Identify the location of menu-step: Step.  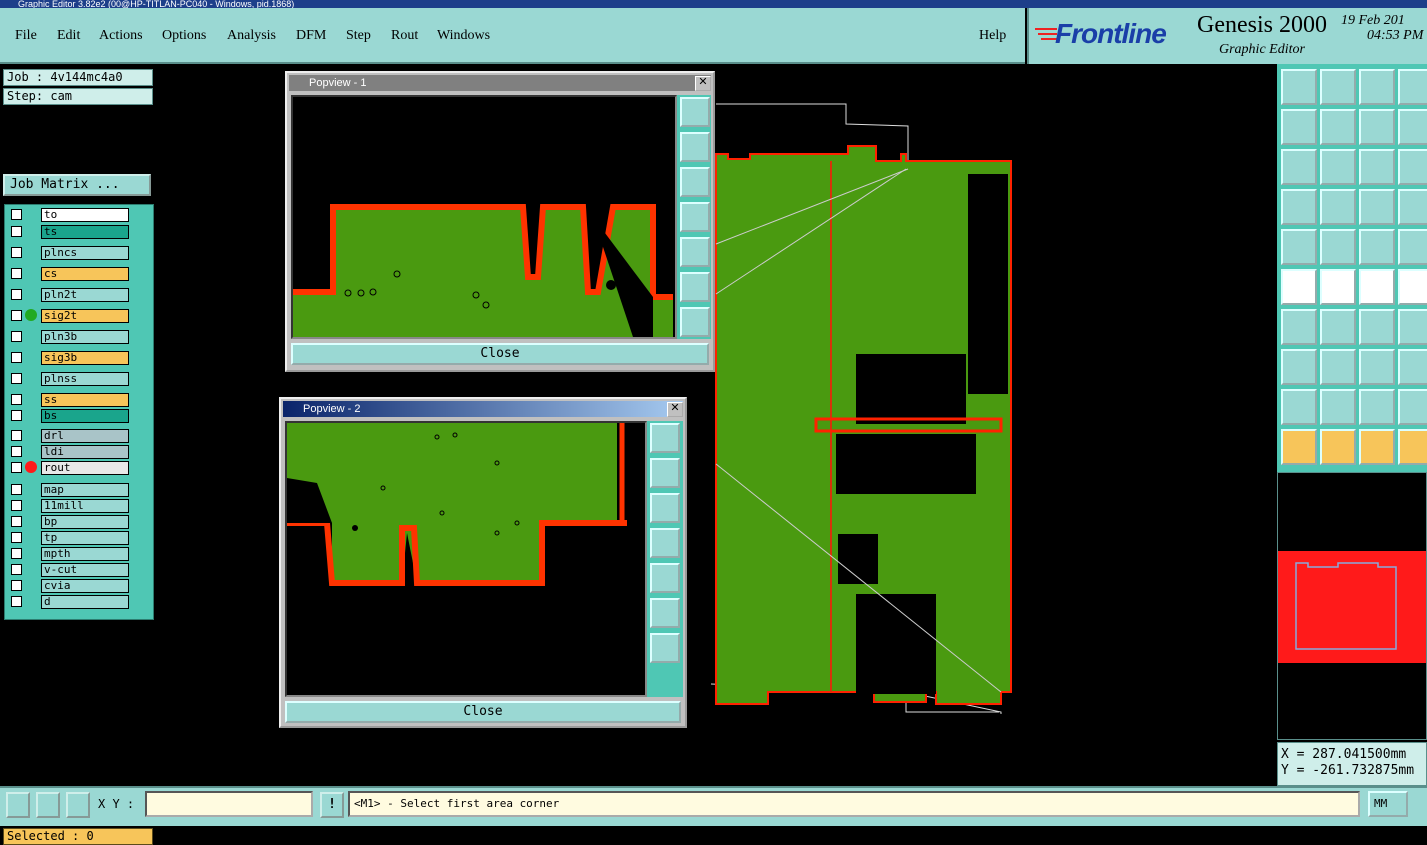
(358, 36).